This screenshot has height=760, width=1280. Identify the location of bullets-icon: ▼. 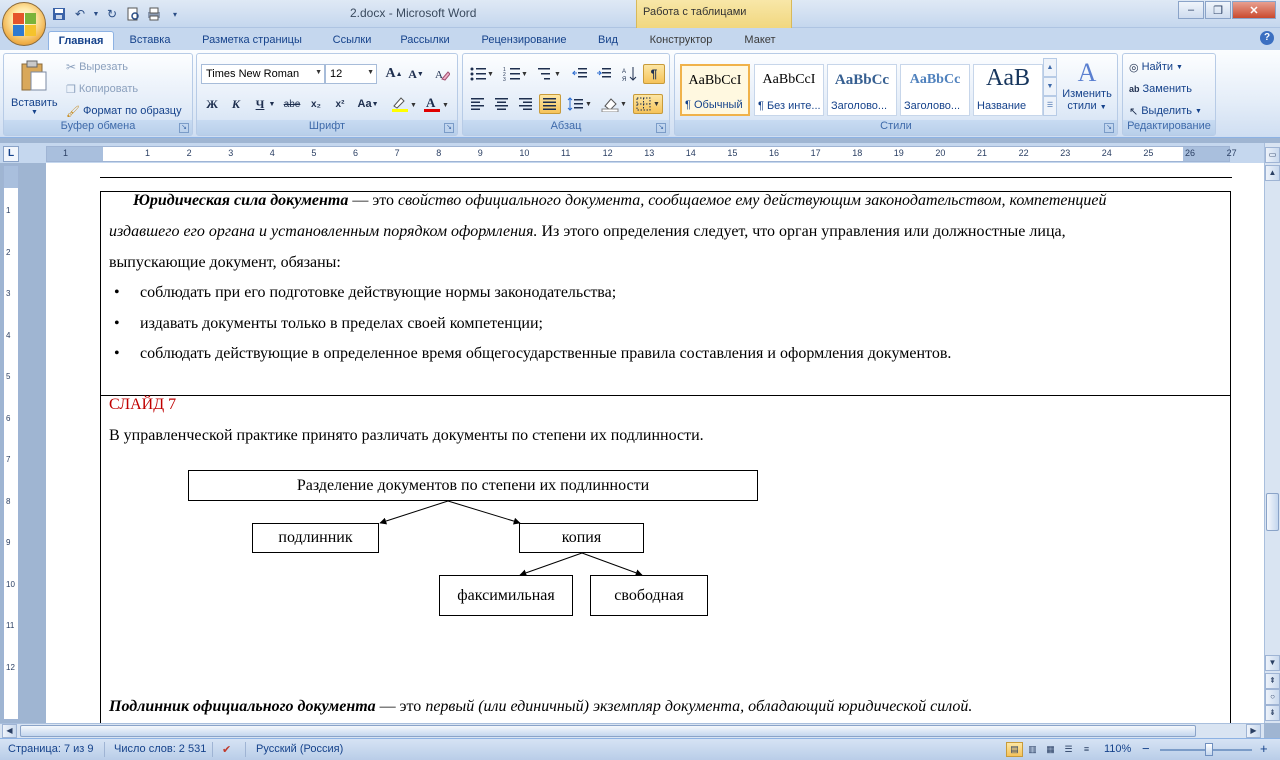
(481, 74).